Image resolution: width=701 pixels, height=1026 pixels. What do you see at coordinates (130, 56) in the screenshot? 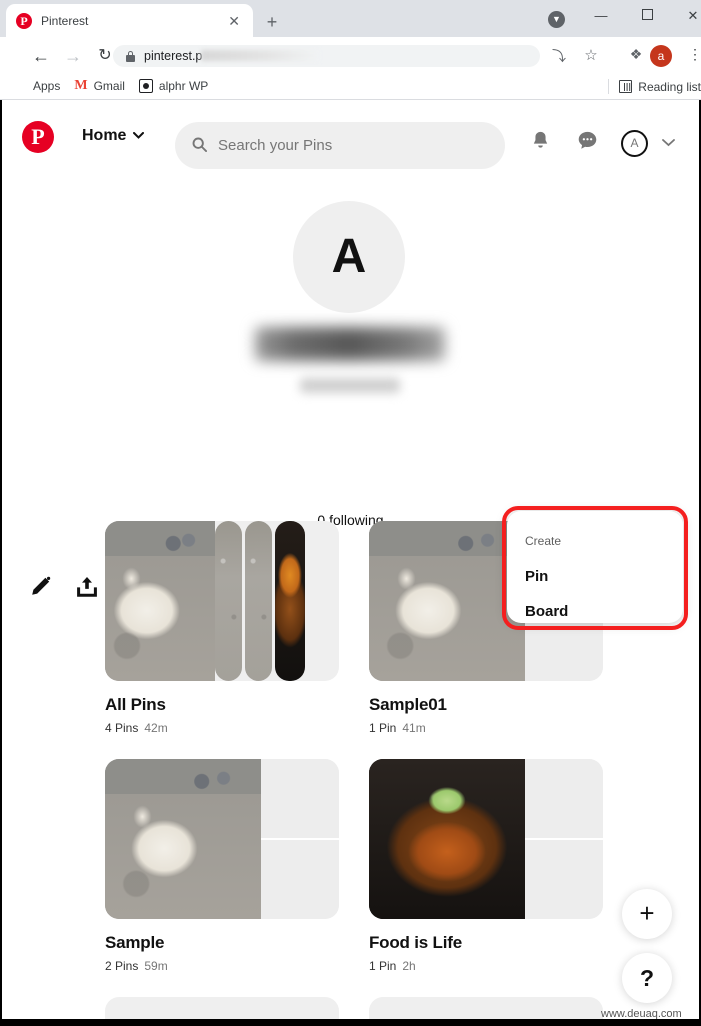
I see `lock-icon` at bounding box center [130, 56].